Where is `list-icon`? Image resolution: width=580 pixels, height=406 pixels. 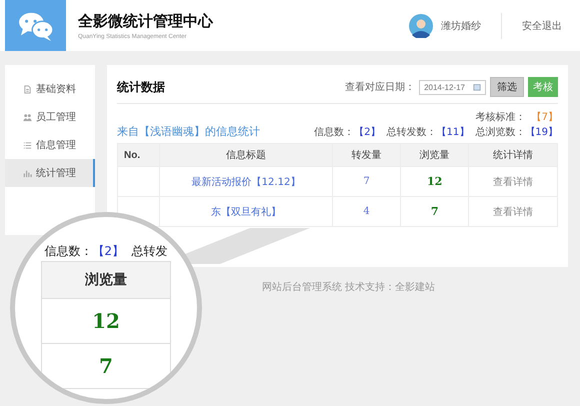 list-icon is located at coordinates (27, 145).